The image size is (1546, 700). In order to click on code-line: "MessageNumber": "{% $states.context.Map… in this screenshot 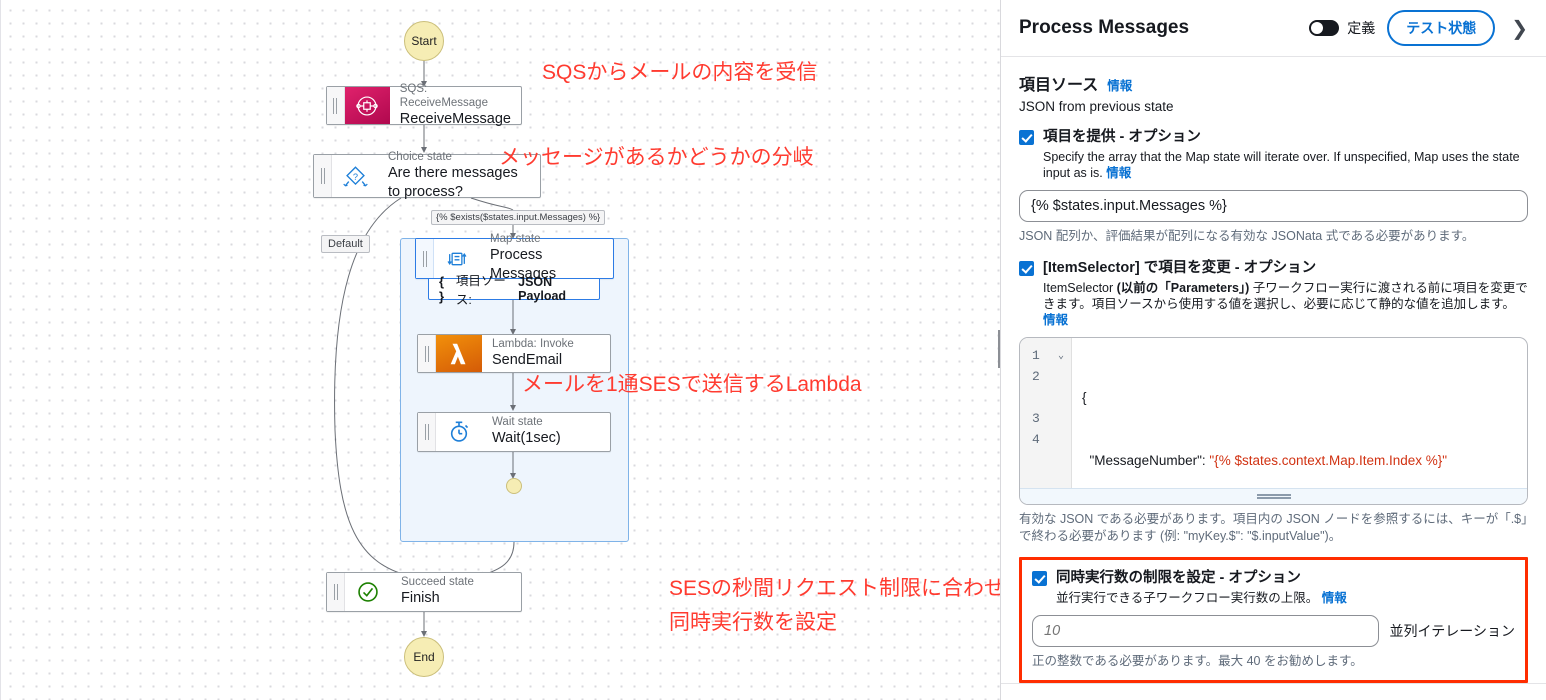, I will do `click(1265, 460)`.